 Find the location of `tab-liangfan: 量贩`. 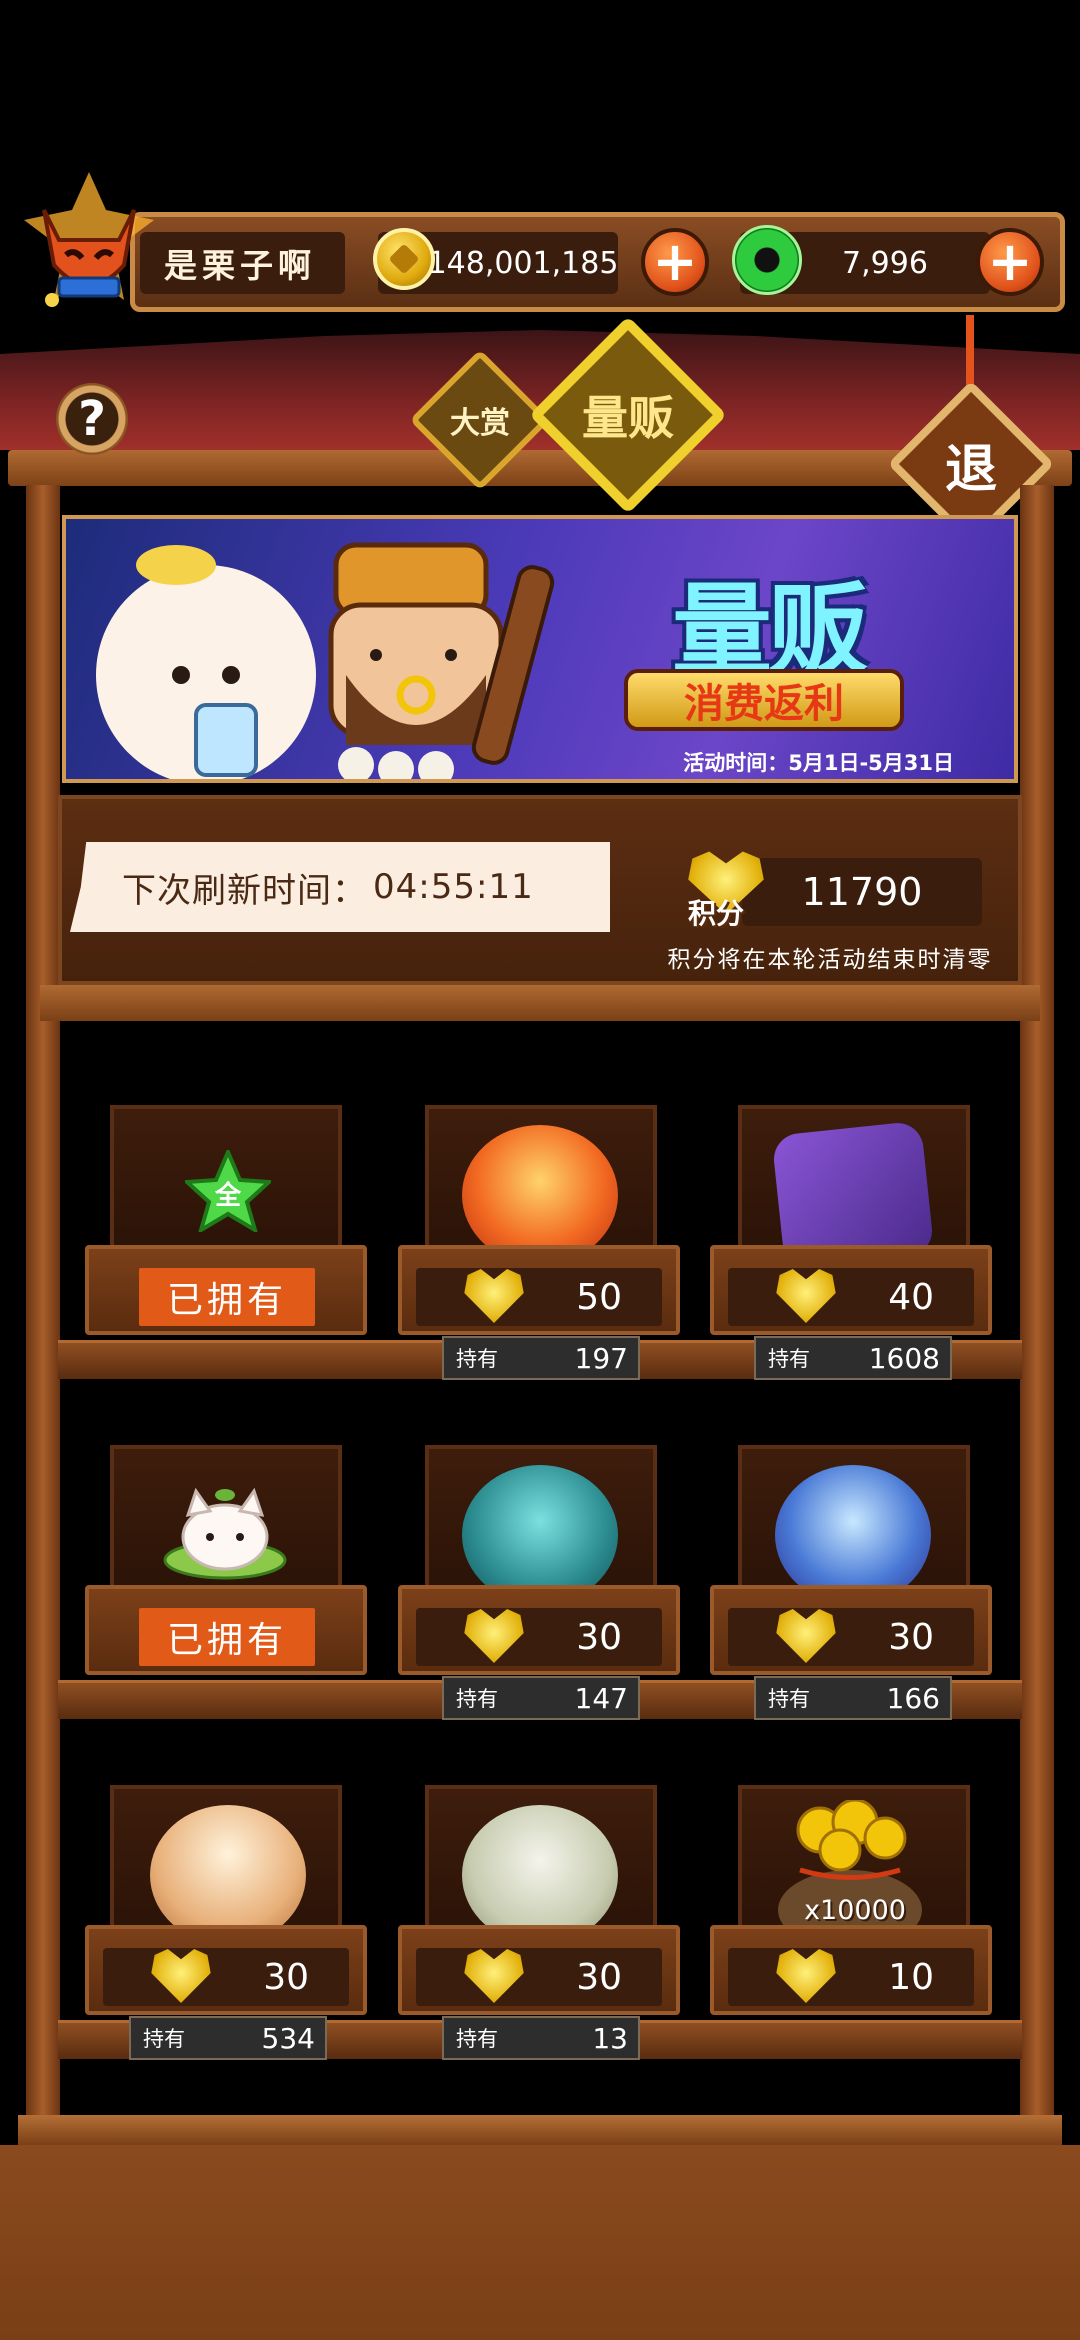

tab-liangfan: 量贩 is located at coordinates (628, 415).